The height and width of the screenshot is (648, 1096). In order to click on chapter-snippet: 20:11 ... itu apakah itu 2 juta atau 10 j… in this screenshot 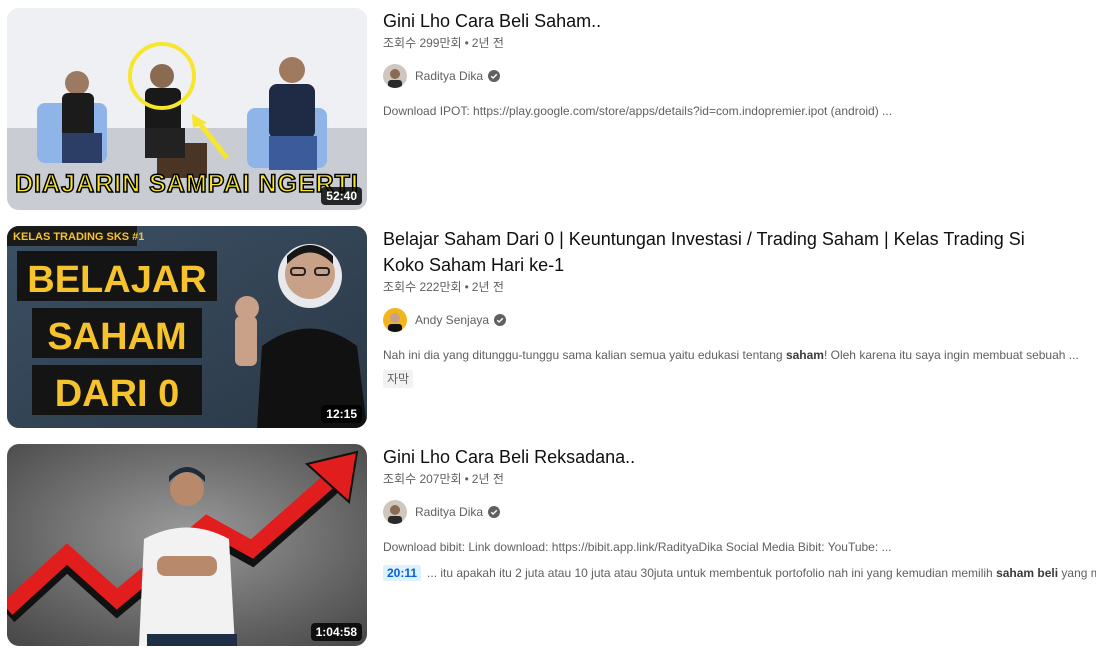, I will do `click(739, 573)`.